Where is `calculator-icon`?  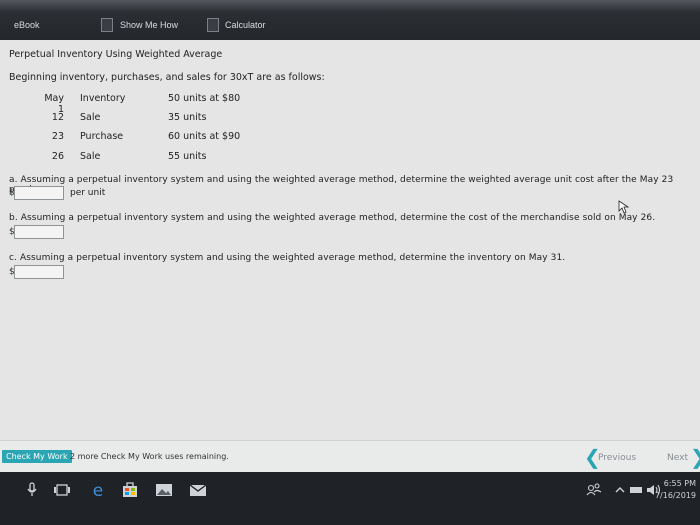 calculator-icon is located at coordinates (213, 25).